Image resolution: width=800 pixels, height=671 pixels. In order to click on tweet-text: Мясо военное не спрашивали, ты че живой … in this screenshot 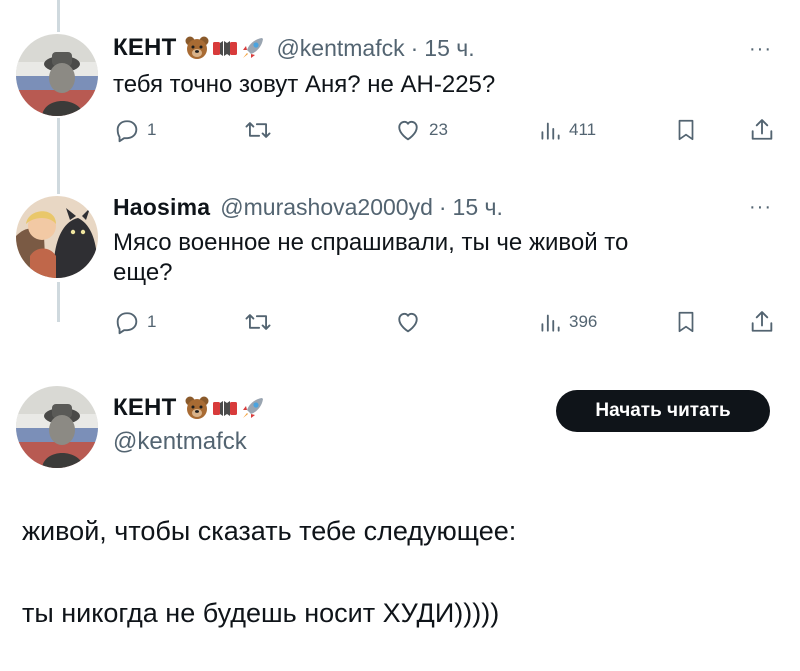, I will do `click(370, 258)`.